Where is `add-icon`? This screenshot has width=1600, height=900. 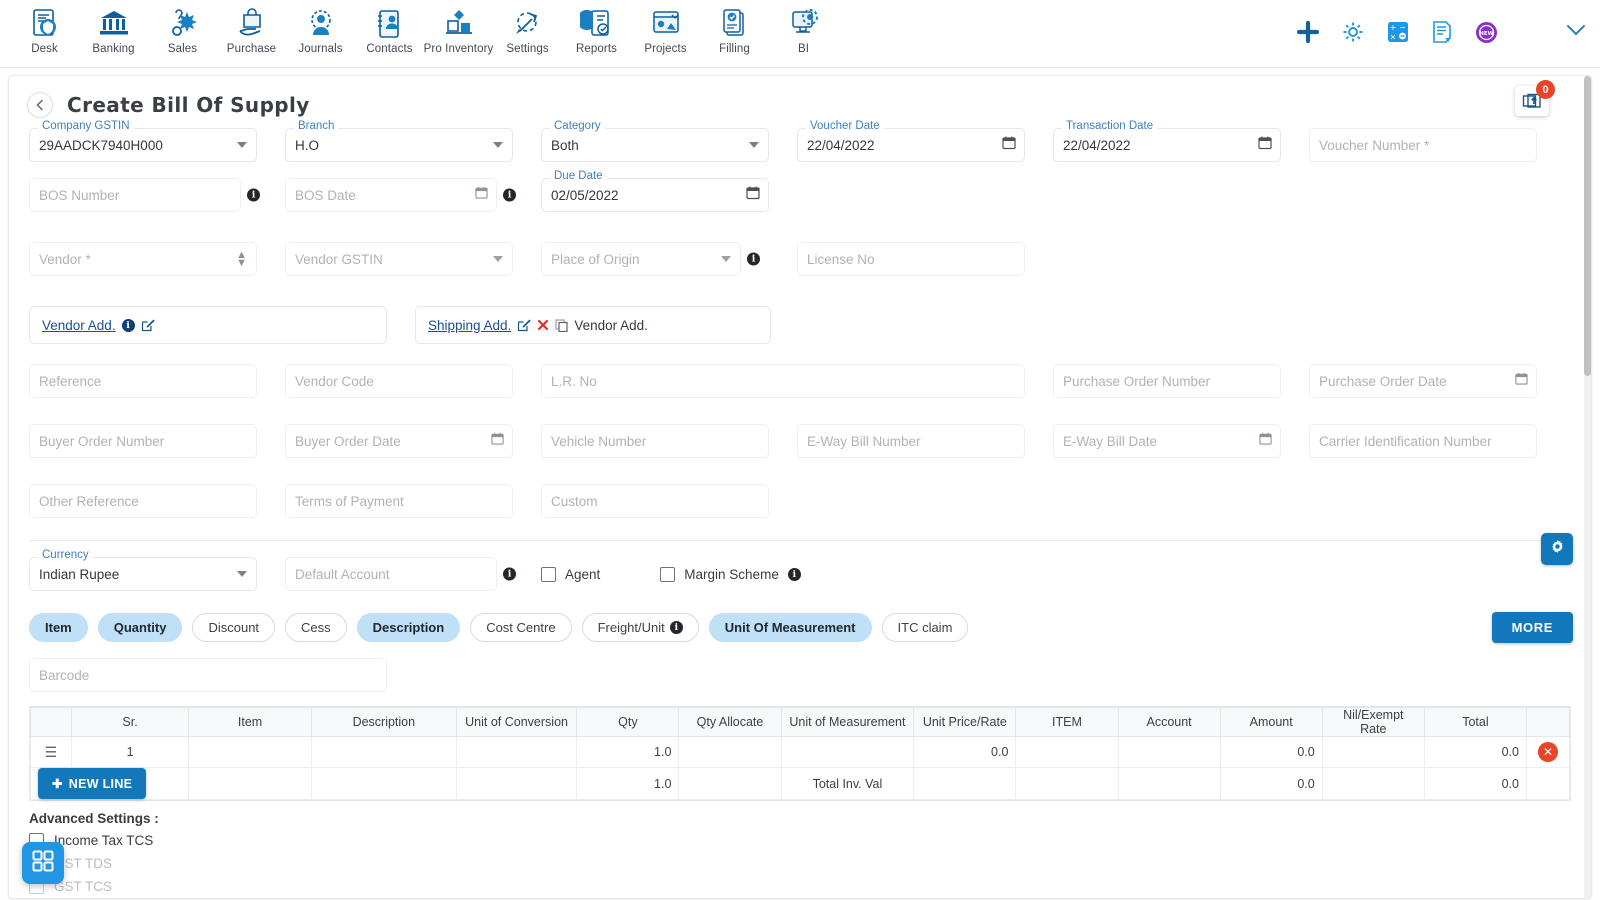 add-icon is located at coordinates (1308, 32).